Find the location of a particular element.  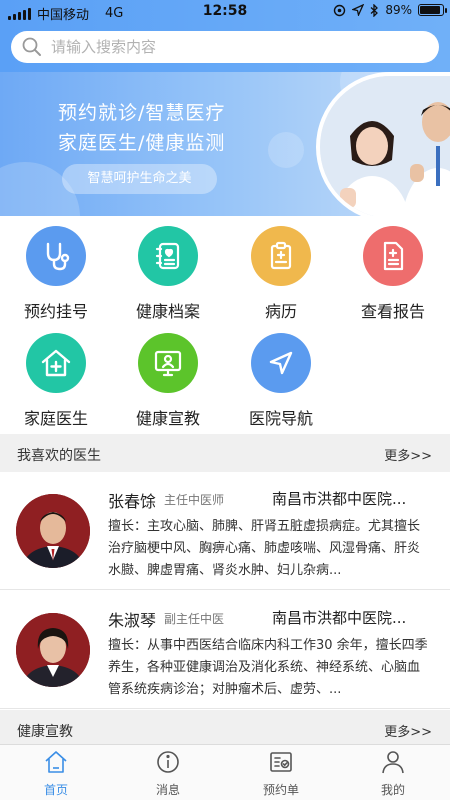

tab-bar: 首页 消息 预约单 我的 is located at coordinates (225, 772).